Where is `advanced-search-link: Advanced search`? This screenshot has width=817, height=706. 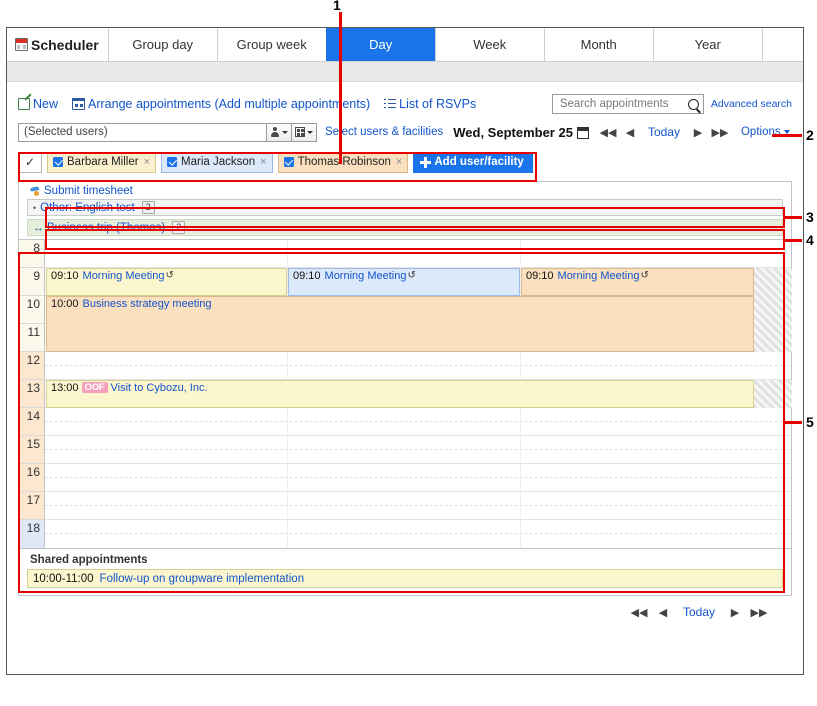
advanced-search-link: Advanced search is located at coordinates (751, 104).